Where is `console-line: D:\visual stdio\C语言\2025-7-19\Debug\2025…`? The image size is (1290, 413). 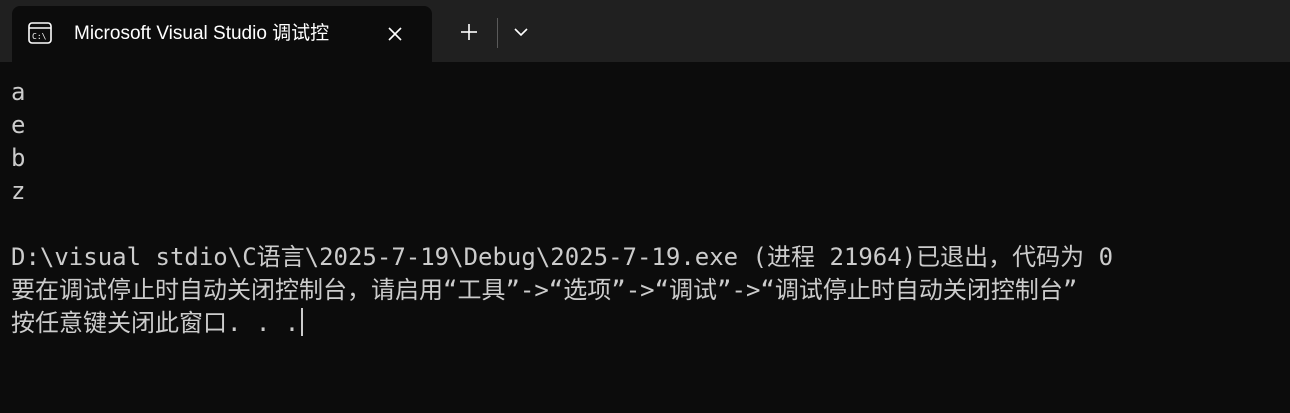
console-line: D:\visual stdio\C语言\2025-7-19\Debug\2025… is located at coordinates (562, 257).